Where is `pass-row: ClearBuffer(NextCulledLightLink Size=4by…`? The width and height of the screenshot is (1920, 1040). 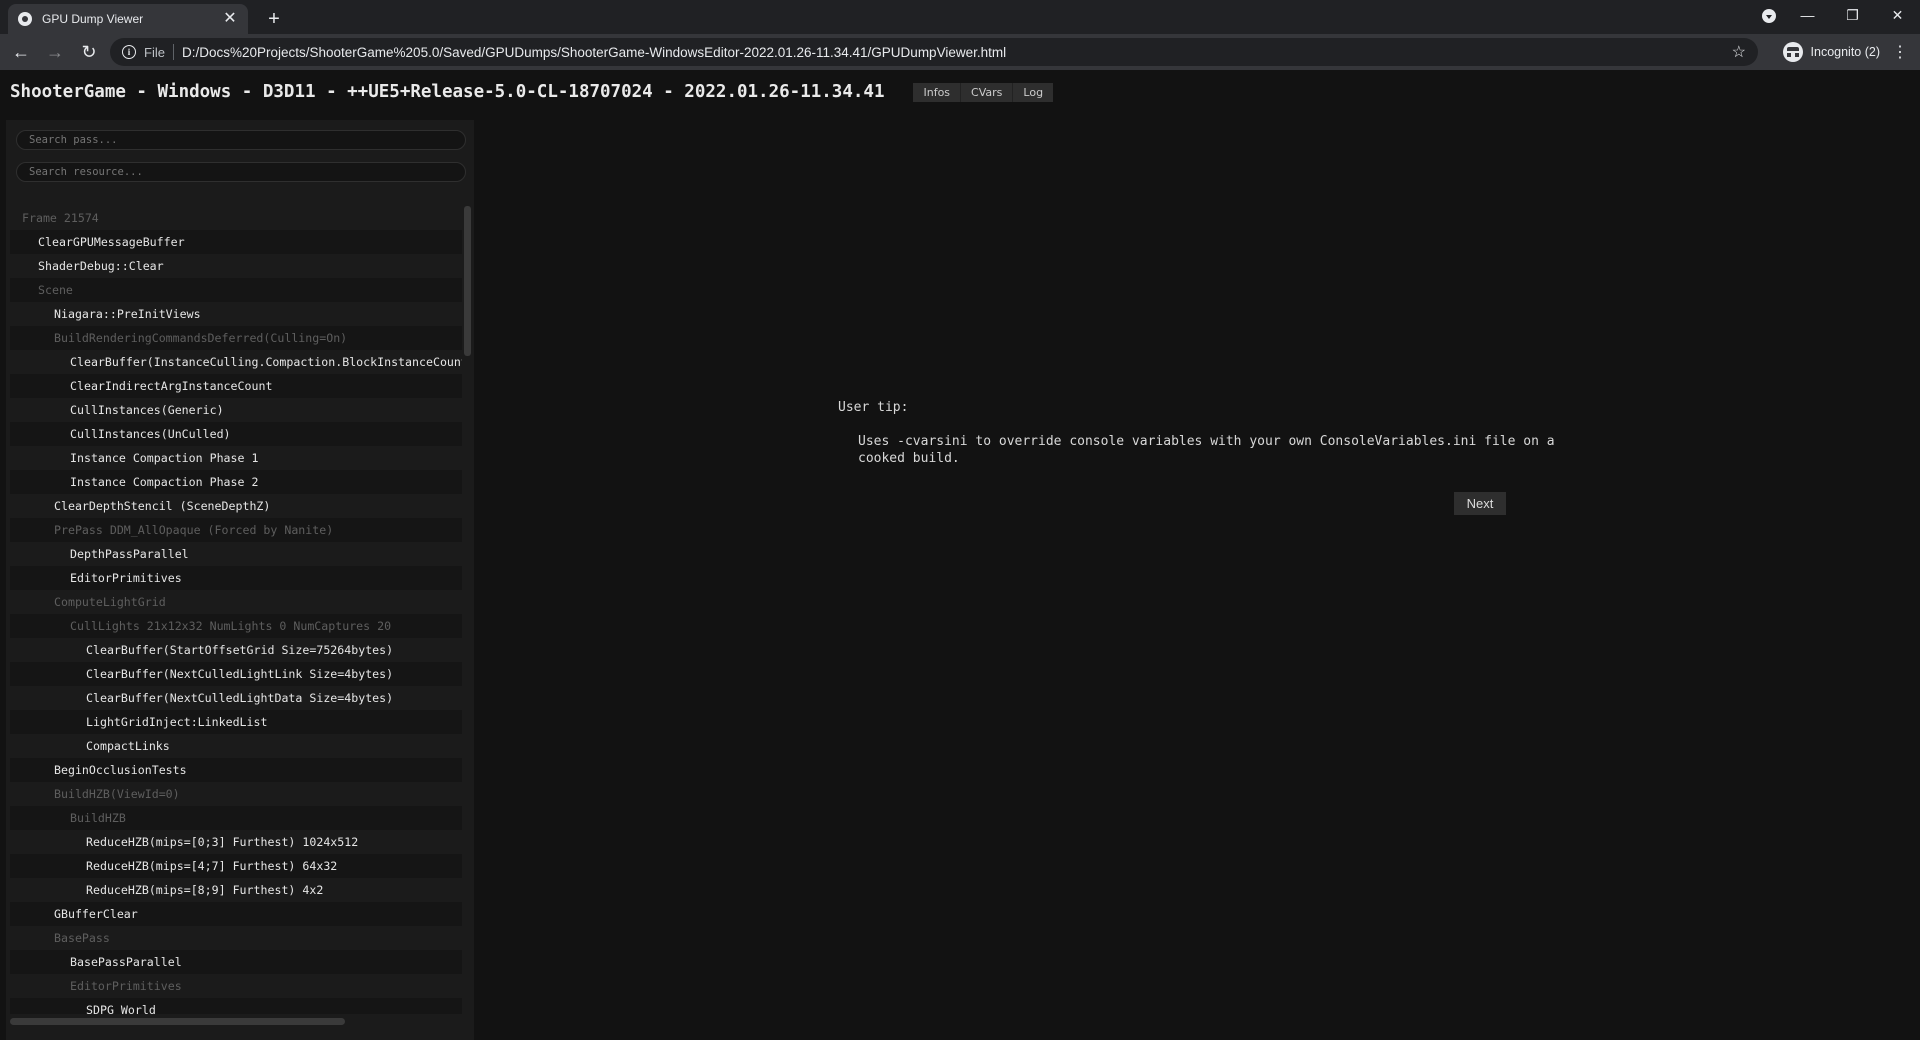 pass-row: ClearBuffer(NextCulledLightLink Size=4by… is located at coordinates (236, 674).